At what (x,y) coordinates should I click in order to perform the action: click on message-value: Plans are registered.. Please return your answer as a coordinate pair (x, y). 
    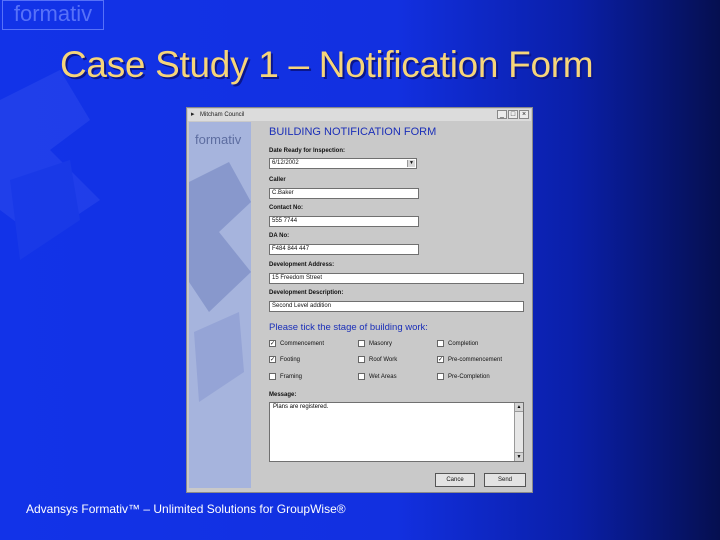
    Looking at the image, I should click on (301, 407).